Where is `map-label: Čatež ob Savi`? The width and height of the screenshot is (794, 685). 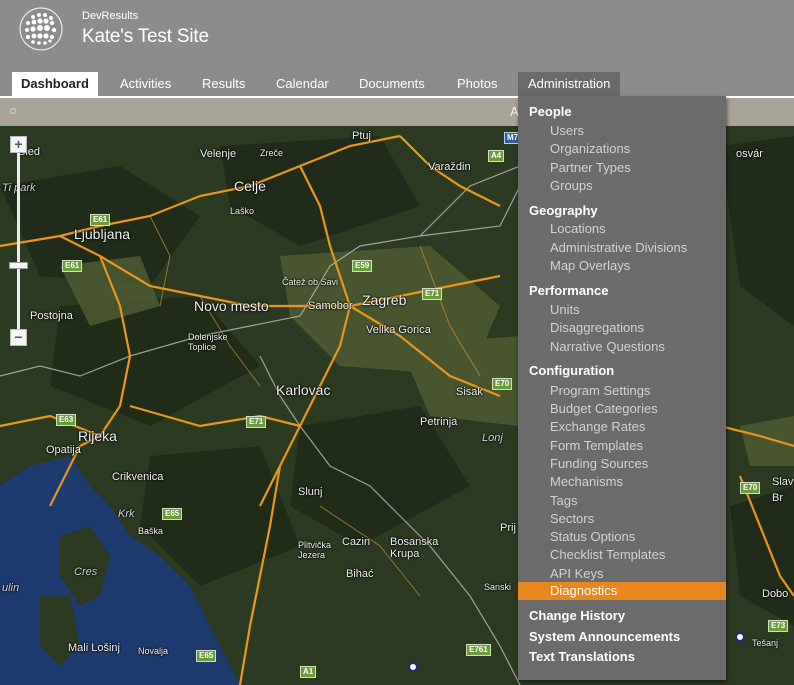
map-label: Čatež ob Savi is located at coordinates (310, 282).